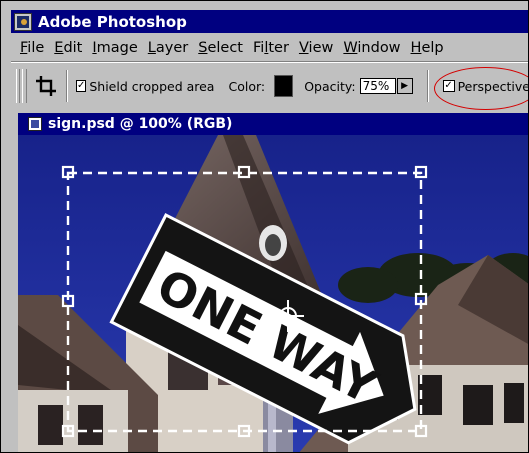 This screenshot has height=453, width=529. Describe the element at coordinates (140, 124) in the screenshot. I see `document-title: sign.psd @ 100% (RGB)` at that location.